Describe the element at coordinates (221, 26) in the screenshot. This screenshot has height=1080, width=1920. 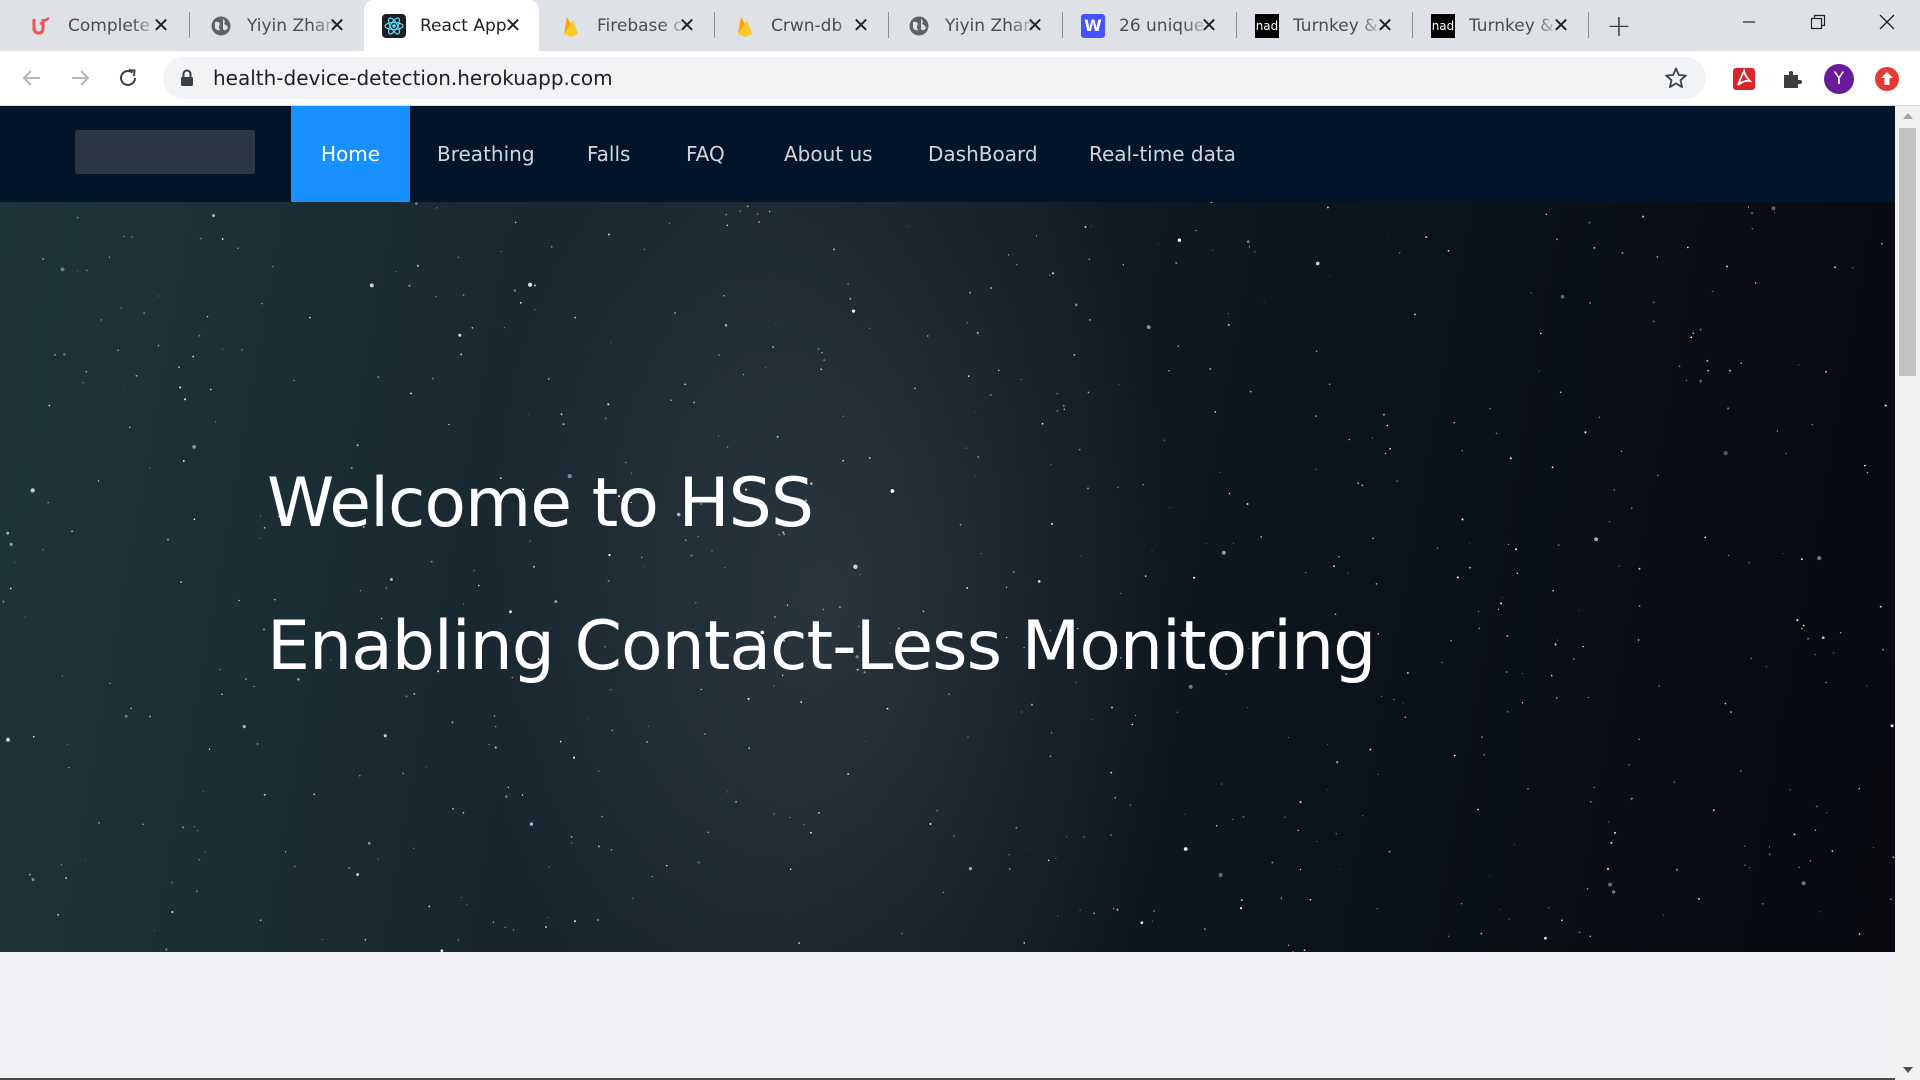
I see `globe-icon` at that location.